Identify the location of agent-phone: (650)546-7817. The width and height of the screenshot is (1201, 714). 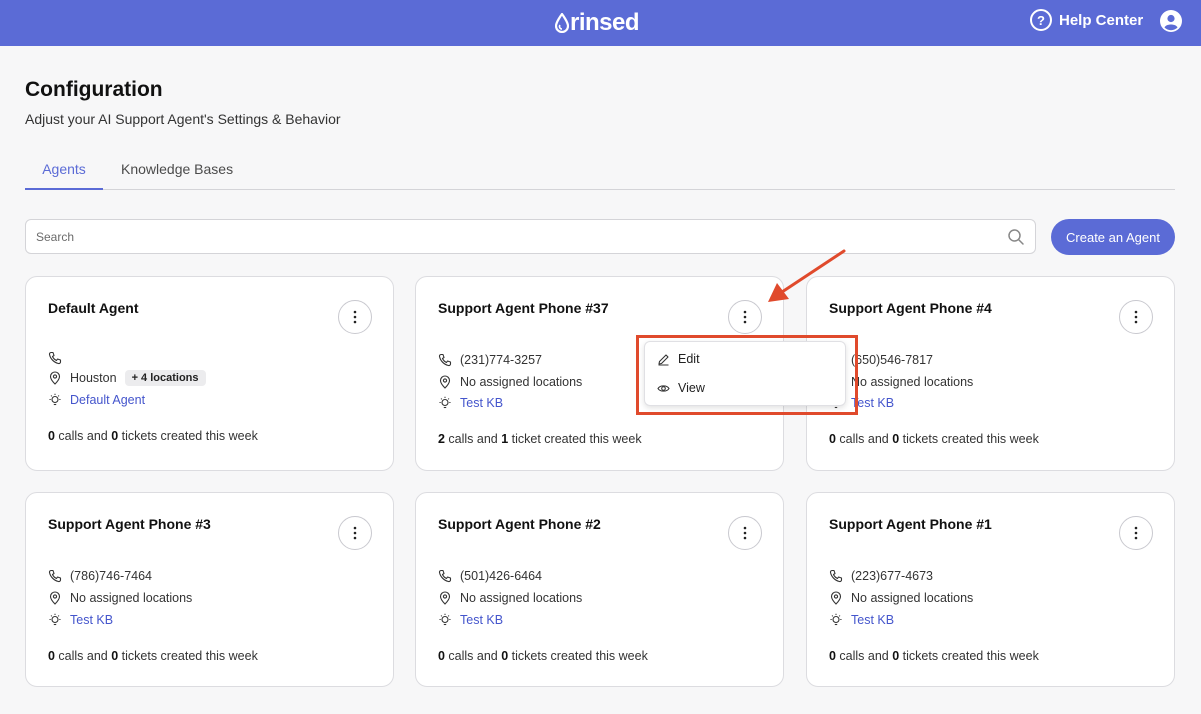
(892, 360).